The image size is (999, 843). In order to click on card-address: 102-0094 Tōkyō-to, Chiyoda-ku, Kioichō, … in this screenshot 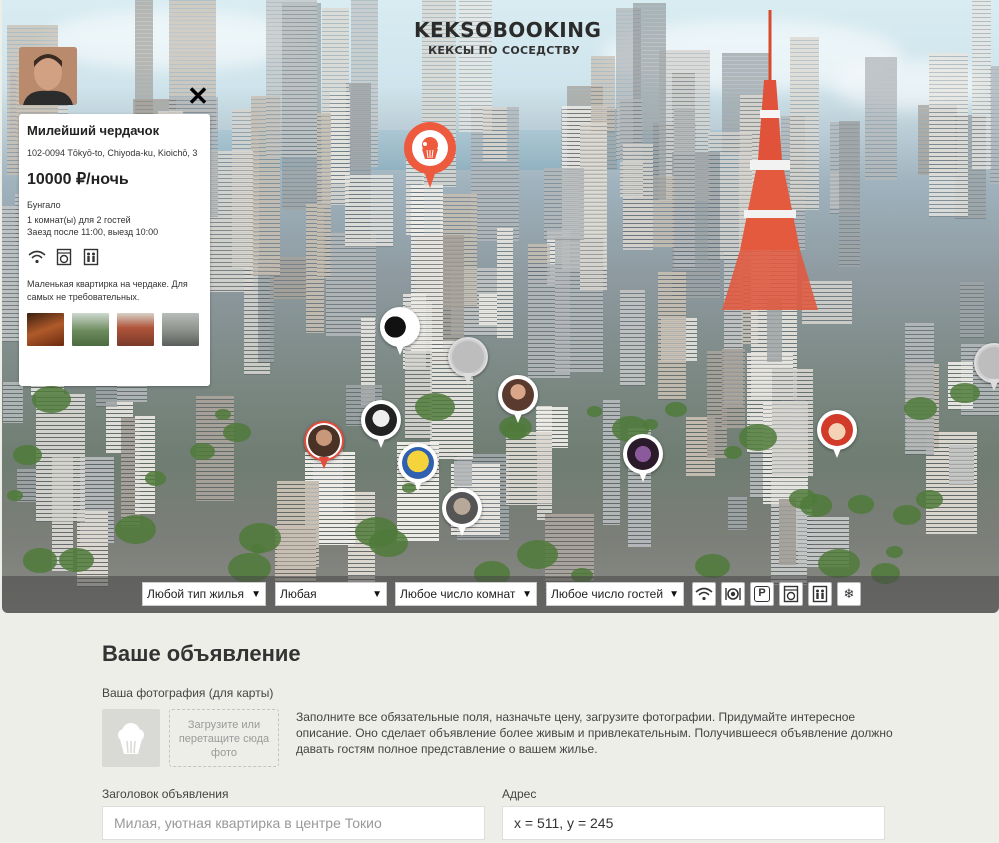, I will do `click(112, 153)`.